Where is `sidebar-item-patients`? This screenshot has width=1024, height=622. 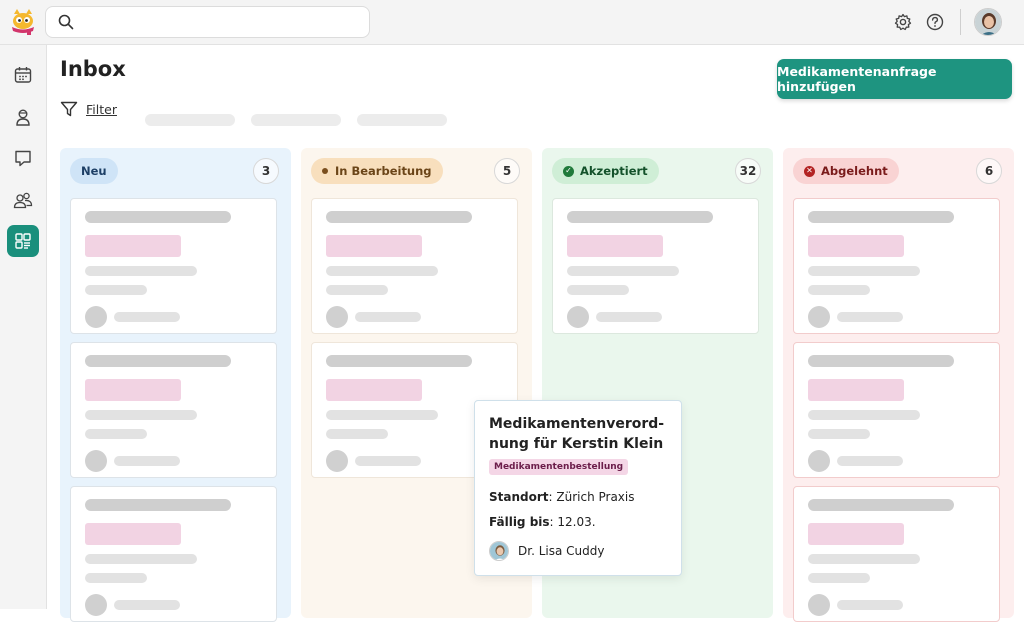 sidebar-item-patients is located at coordinates (23, 117).